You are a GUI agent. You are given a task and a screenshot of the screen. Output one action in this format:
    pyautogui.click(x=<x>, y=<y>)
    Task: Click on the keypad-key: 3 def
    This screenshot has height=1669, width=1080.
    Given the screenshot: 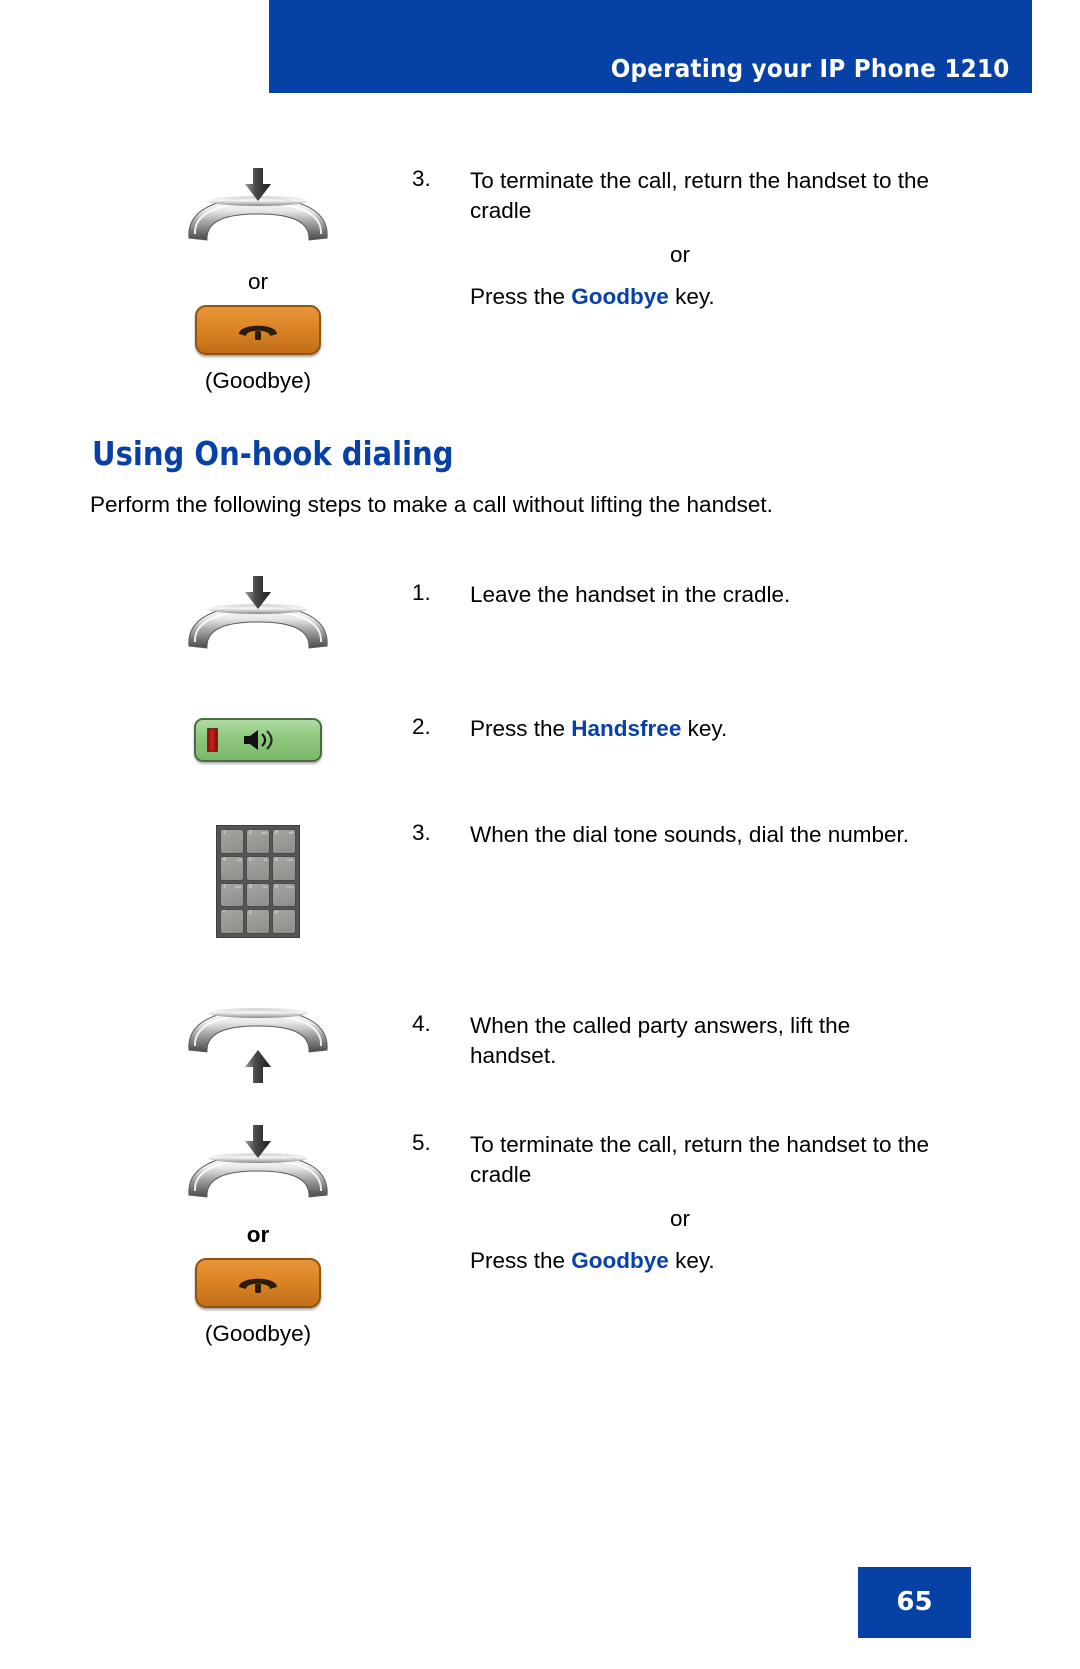 What is the action you would take?
    pyautogui.click(x=284, y=841)
    